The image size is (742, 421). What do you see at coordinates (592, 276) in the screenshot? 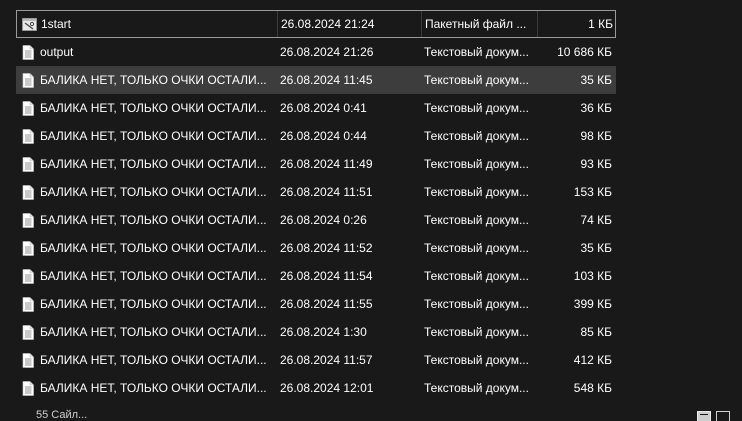
I see `file-size: 103 КБ` at bounding box center [592, 276].